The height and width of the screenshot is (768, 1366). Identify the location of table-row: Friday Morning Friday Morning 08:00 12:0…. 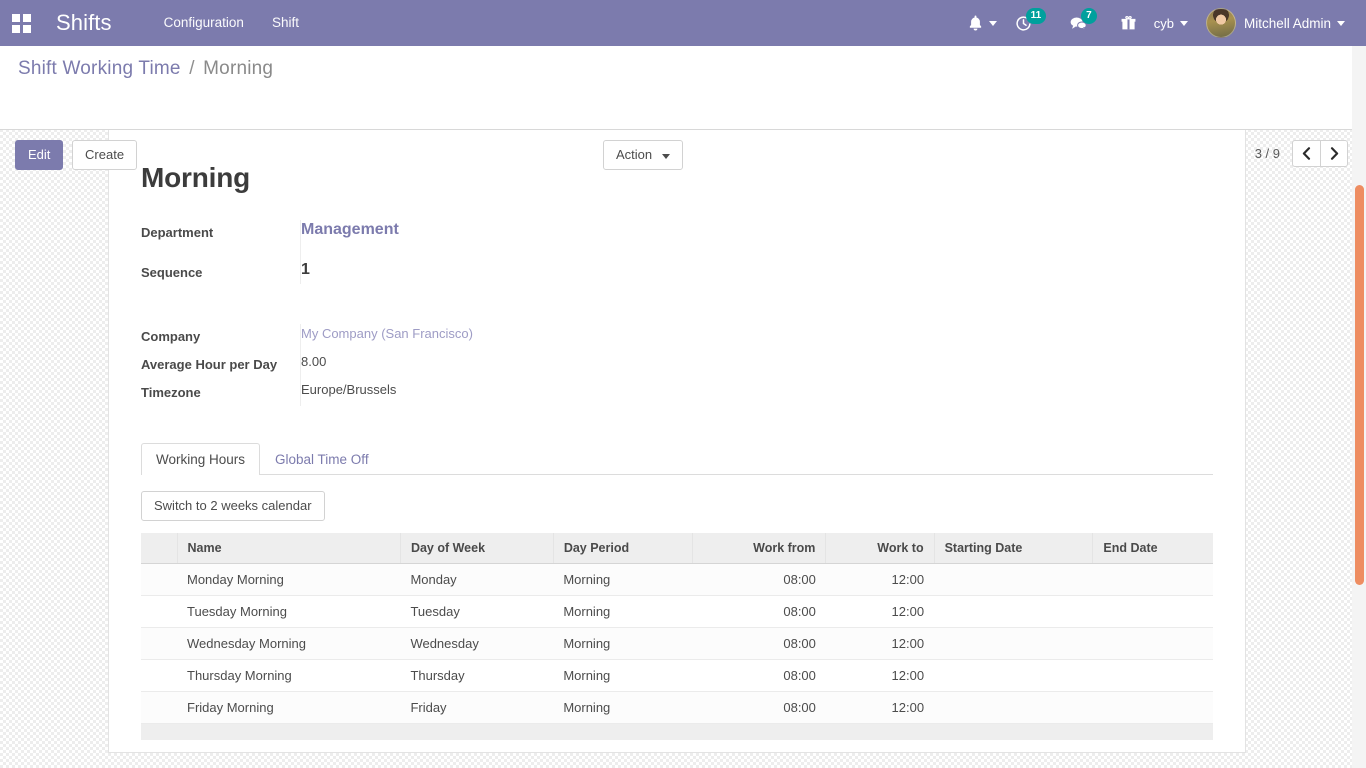
(677, 707).